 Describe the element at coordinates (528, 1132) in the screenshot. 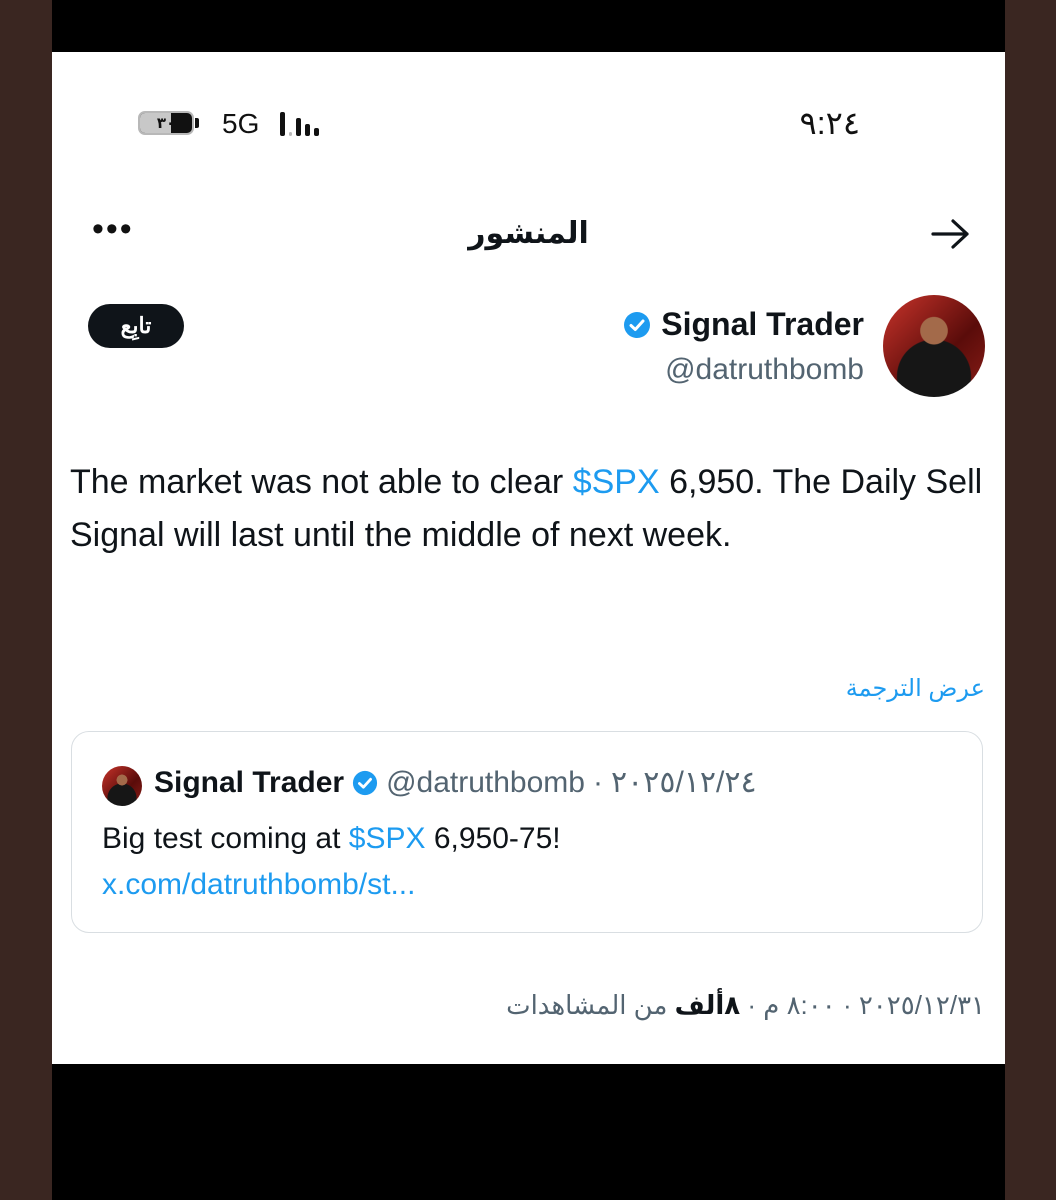

I see `bottom-black-band` at that location.